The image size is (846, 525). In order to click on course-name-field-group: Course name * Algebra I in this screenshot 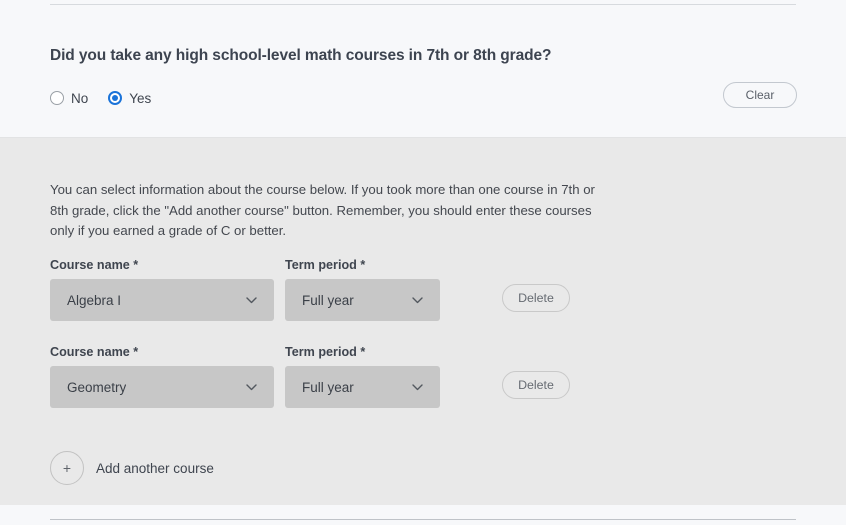, I will do `click(162, 289)`.